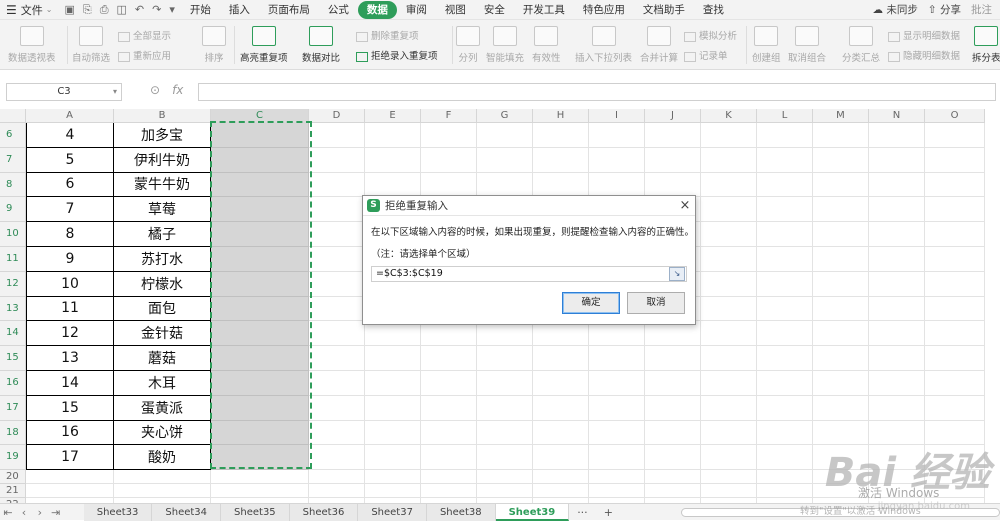  I want to click on cell-k8, so click(729, 185).